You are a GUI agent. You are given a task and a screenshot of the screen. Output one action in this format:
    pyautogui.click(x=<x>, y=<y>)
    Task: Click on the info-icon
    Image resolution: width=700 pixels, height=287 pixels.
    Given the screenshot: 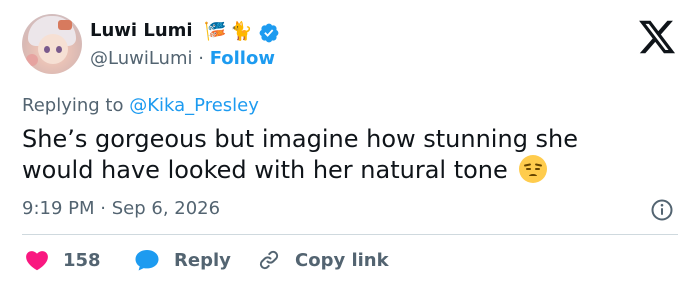 What is the action you would take?
    pyautogui.click(x=662, y=210)
    